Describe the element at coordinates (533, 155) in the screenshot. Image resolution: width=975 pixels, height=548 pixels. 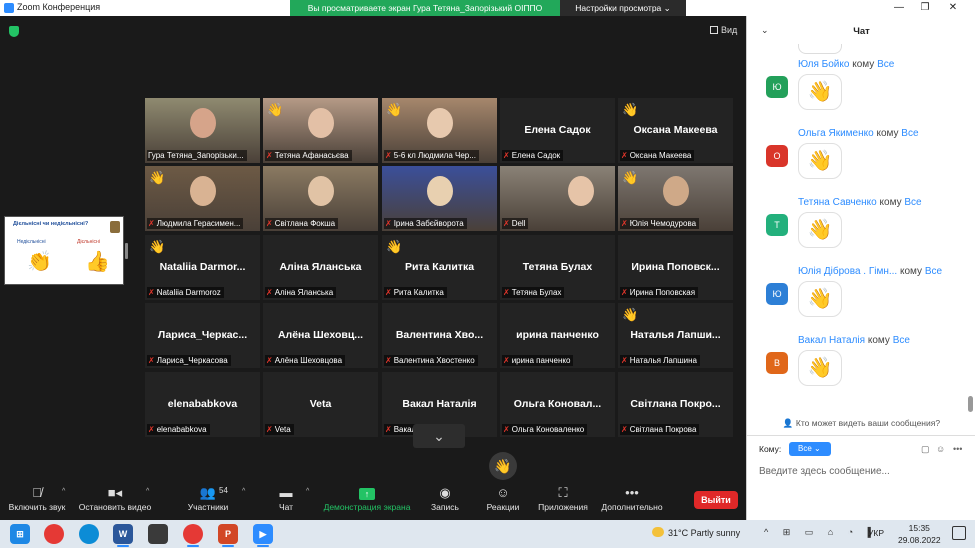
I see `participant-name-label: ✗ Елена Садок` at that location.